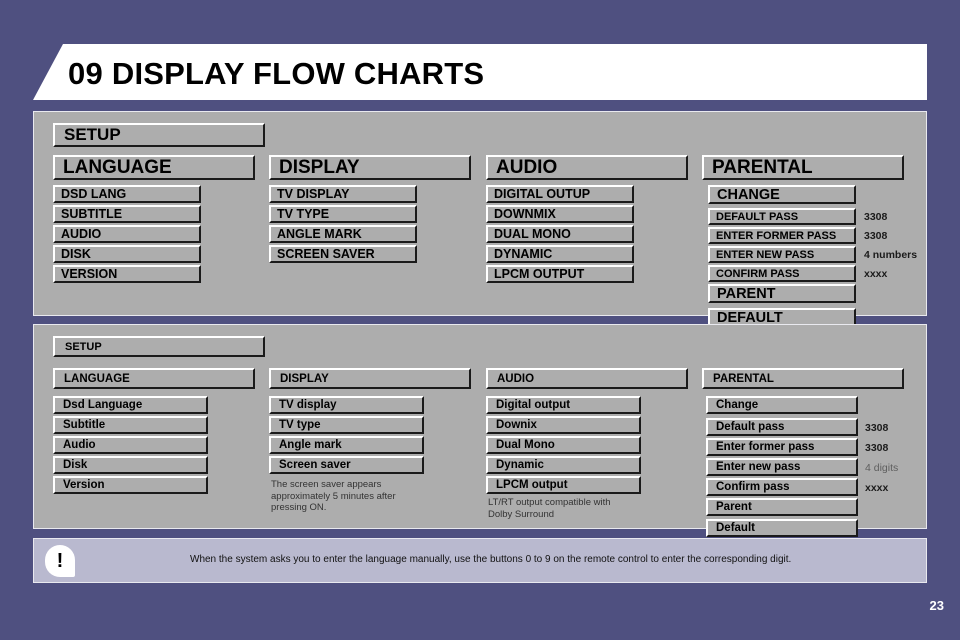 The image size is (960, 640). Describe the element at coordinates (300, 425) in the screenshot. I see `lower-display-item-1-label: TV type` at that location.